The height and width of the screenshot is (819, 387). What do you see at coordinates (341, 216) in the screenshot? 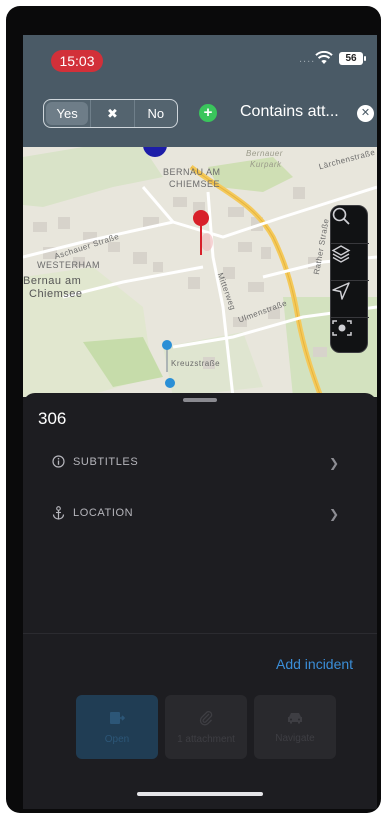
I see `search-icon` at bounding box center [341, 216].